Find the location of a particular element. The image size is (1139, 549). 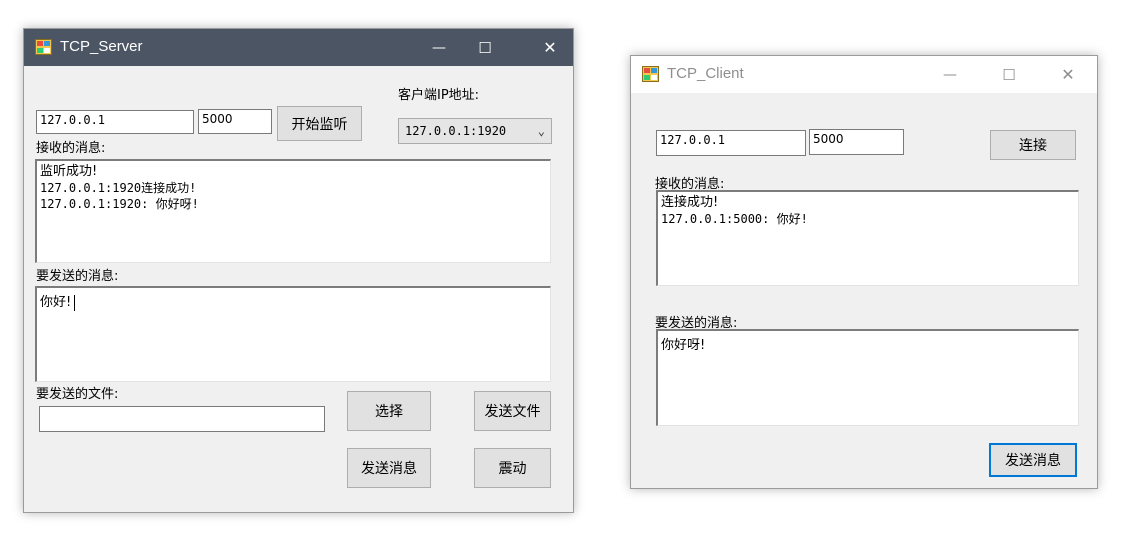

client-ip-input: 127.0.0.1 is located at coordinates (731, 143).